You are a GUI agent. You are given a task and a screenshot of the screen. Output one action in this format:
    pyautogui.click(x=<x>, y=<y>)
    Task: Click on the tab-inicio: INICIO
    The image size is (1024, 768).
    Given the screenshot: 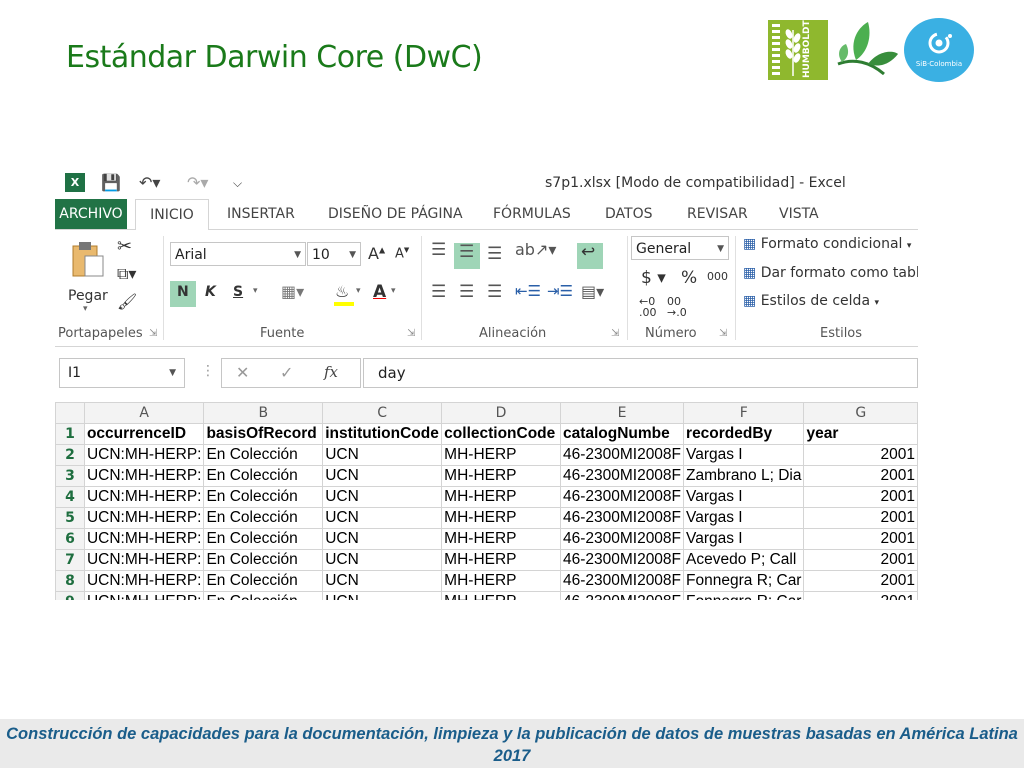 What is the action you would take?
    pyautogui.click(x=172, y=215)
    